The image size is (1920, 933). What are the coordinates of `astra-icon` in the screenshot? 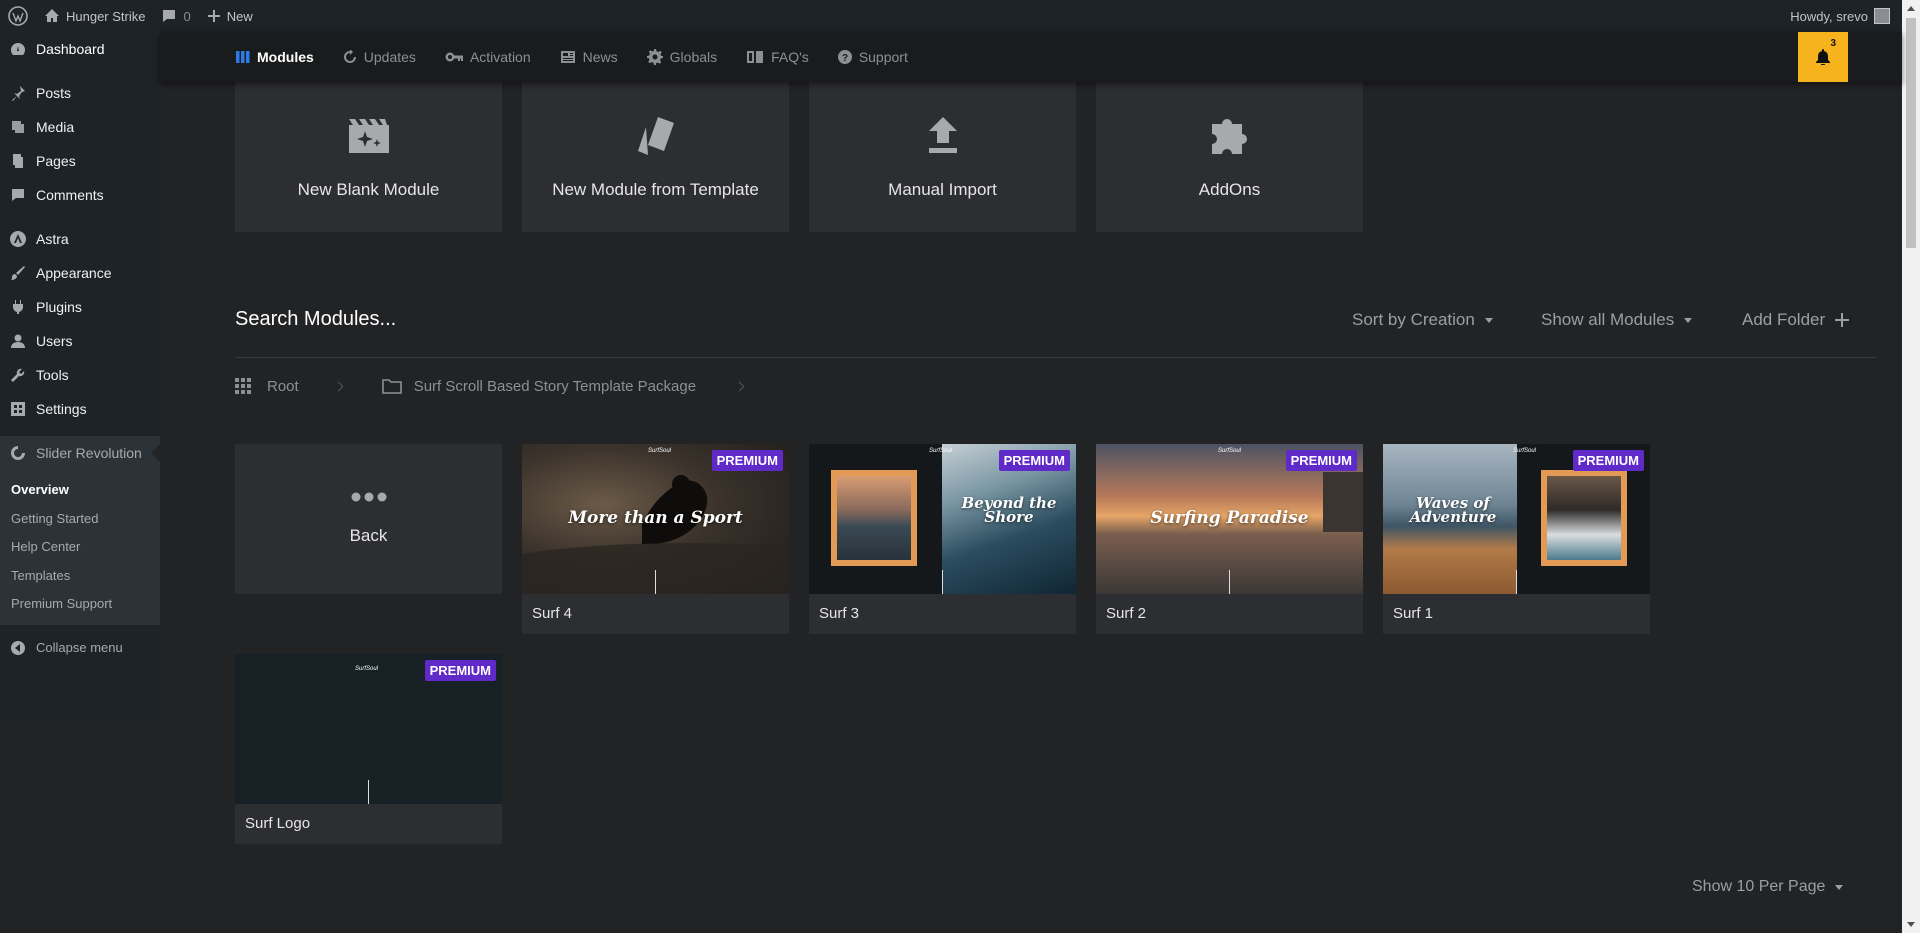 It's located at (18, 239).